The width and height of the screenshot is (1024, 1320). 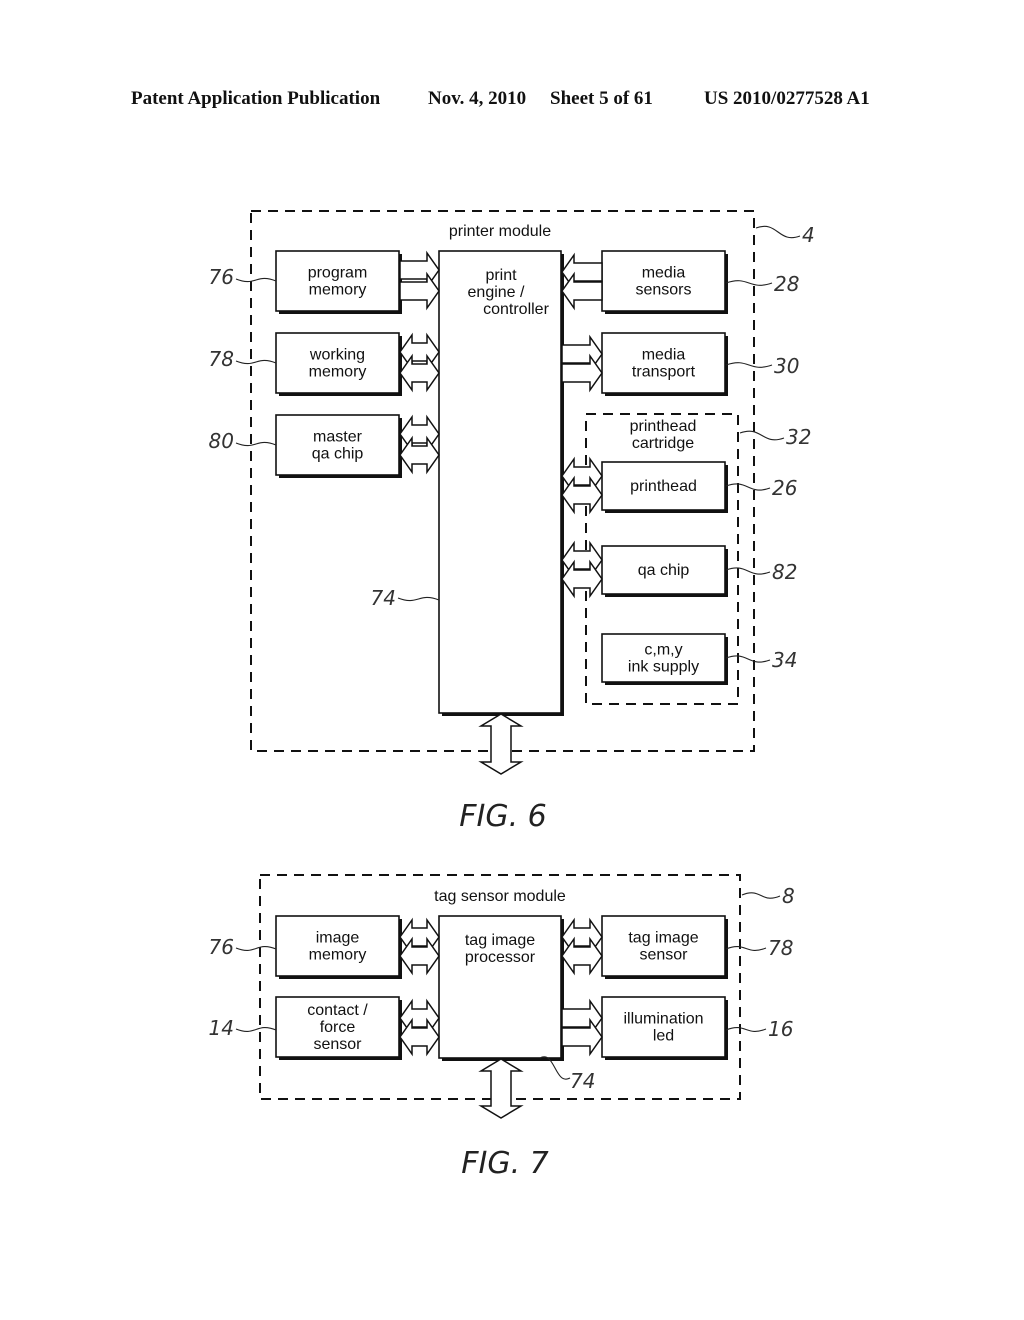 I want to click on master-qa-chip-ref-leader, so click(x=256, y=444).